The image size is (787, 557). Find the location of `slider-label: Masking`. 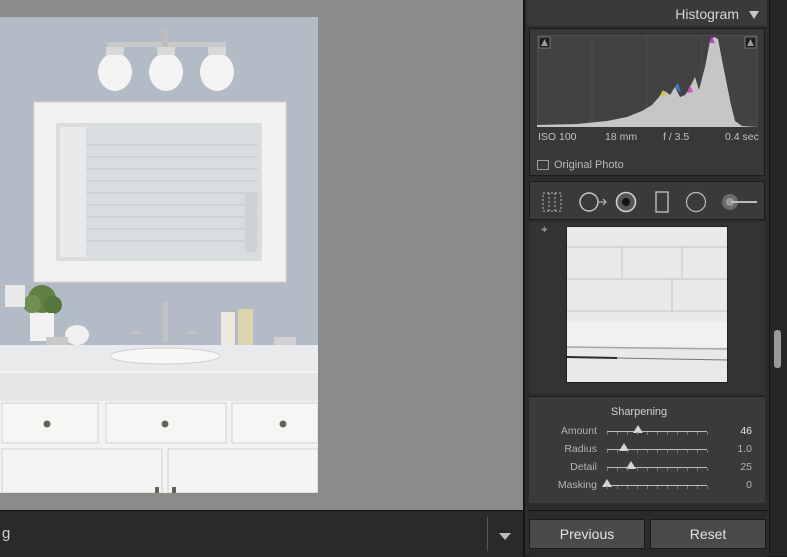

slider-label: Masking is located at coordinates (577, 485).